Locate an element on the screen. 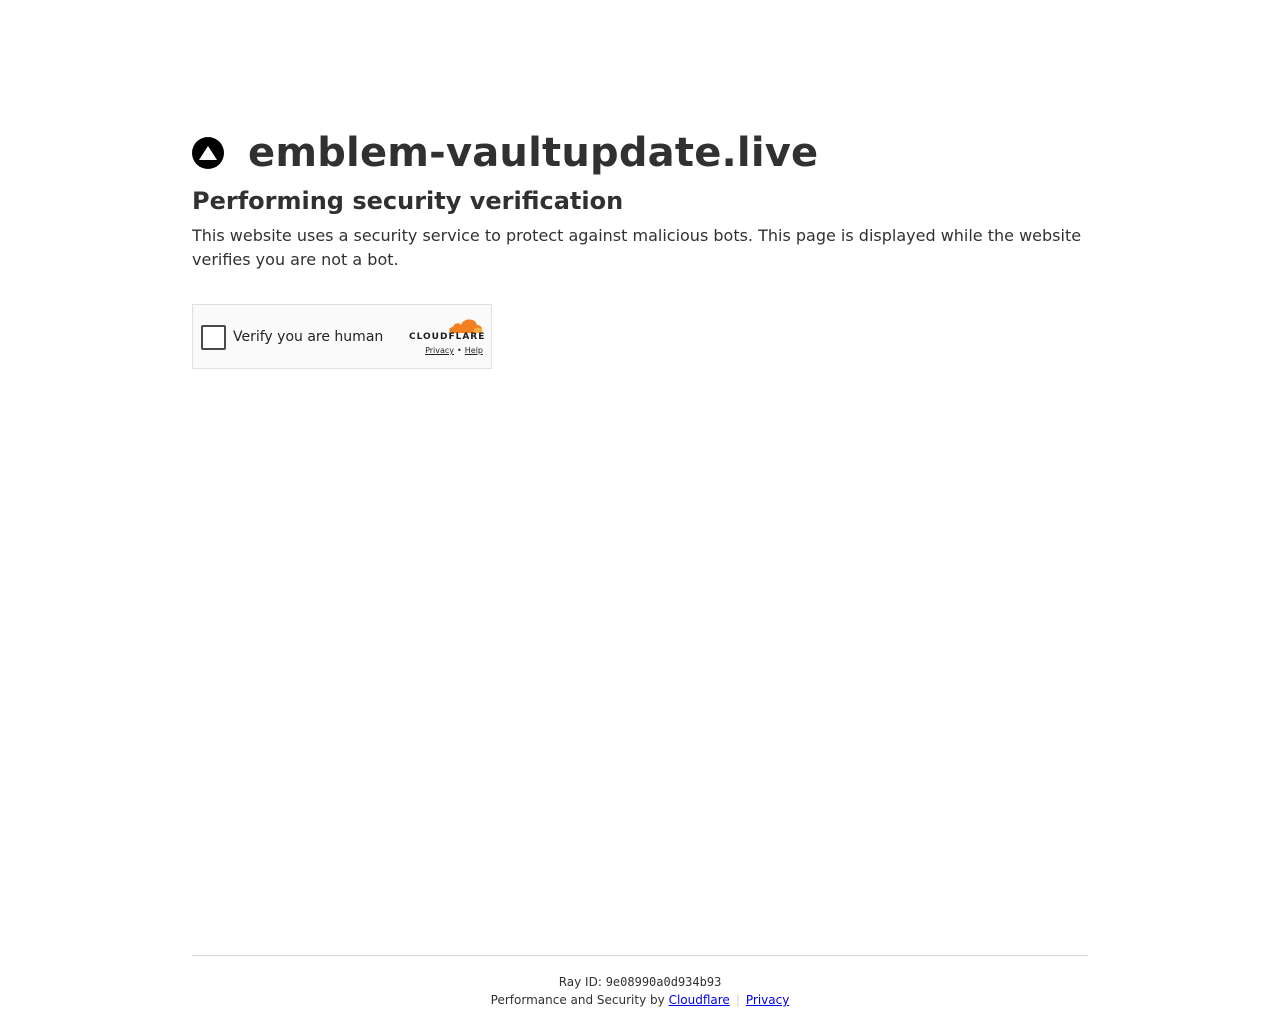 The height and width of the screenshot is (1024, 1280). cloudflare-link: Cloudflare is located at coordinates (699, 1000).